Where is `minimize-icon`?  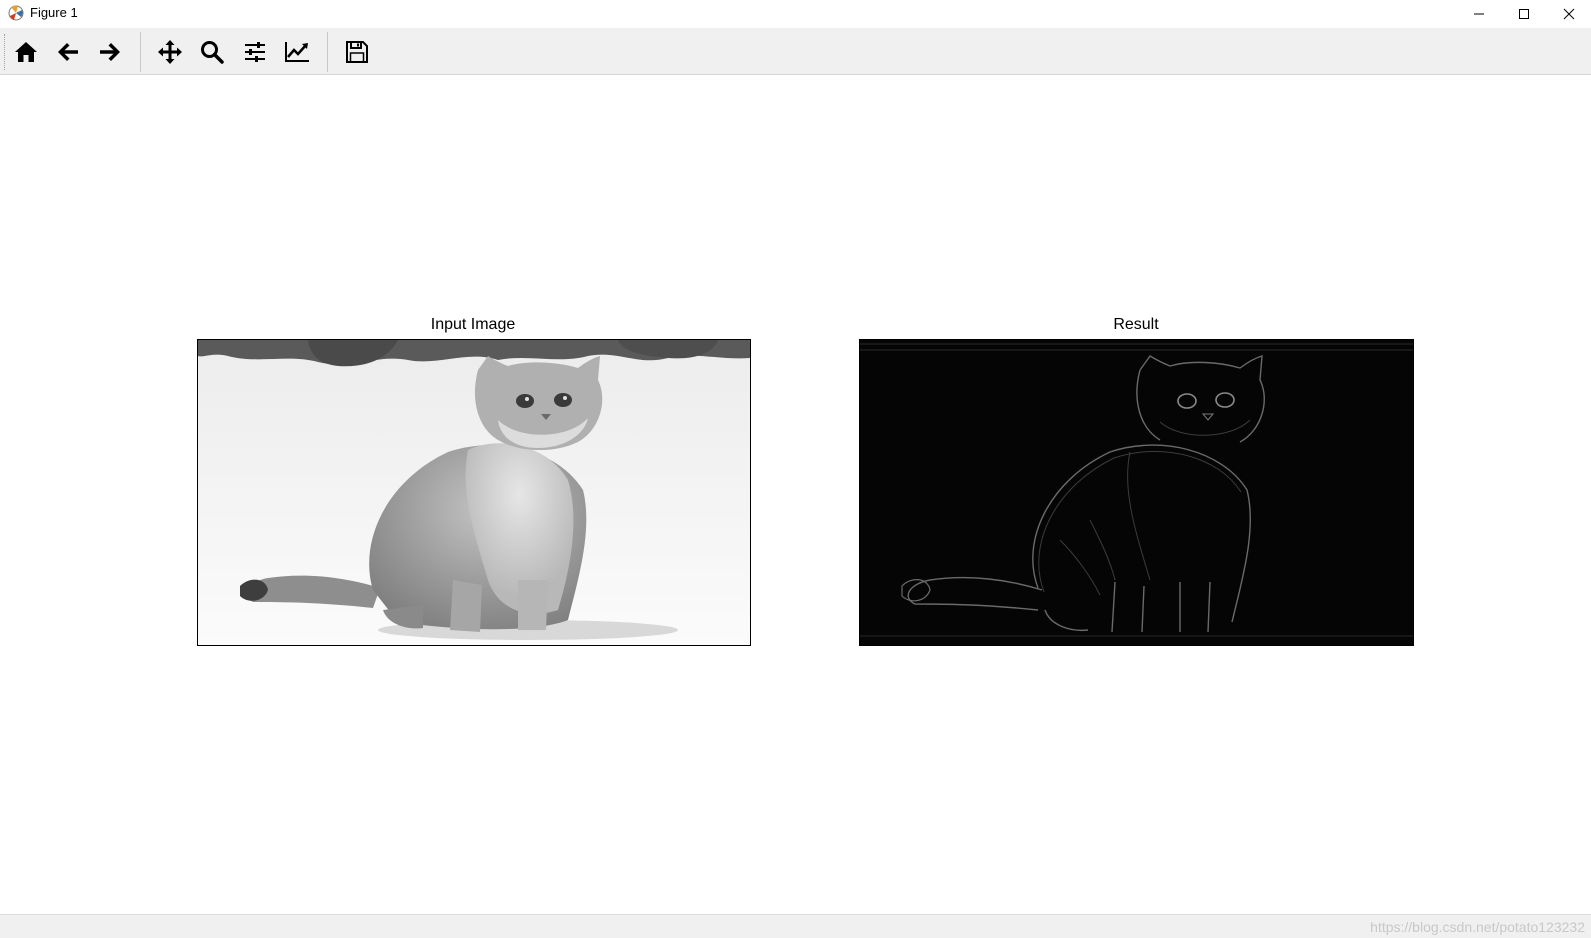
minimize-icon is located at coordinates (1479, 14).